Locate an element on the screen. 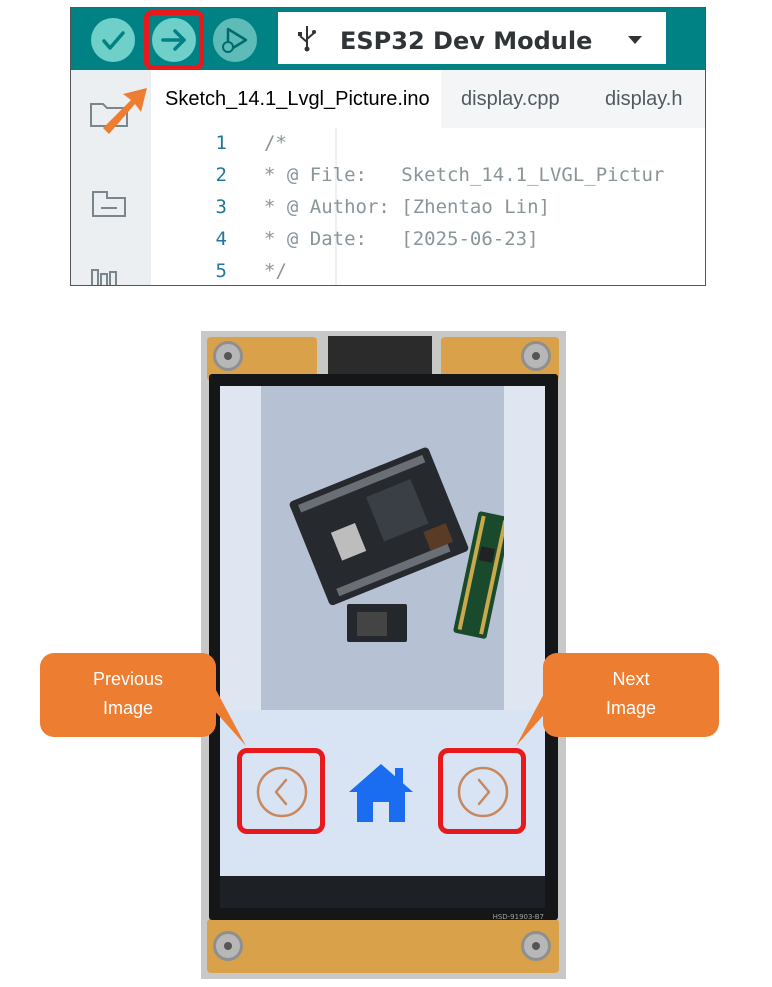  displayed-image is located at coordinates (382, 548).